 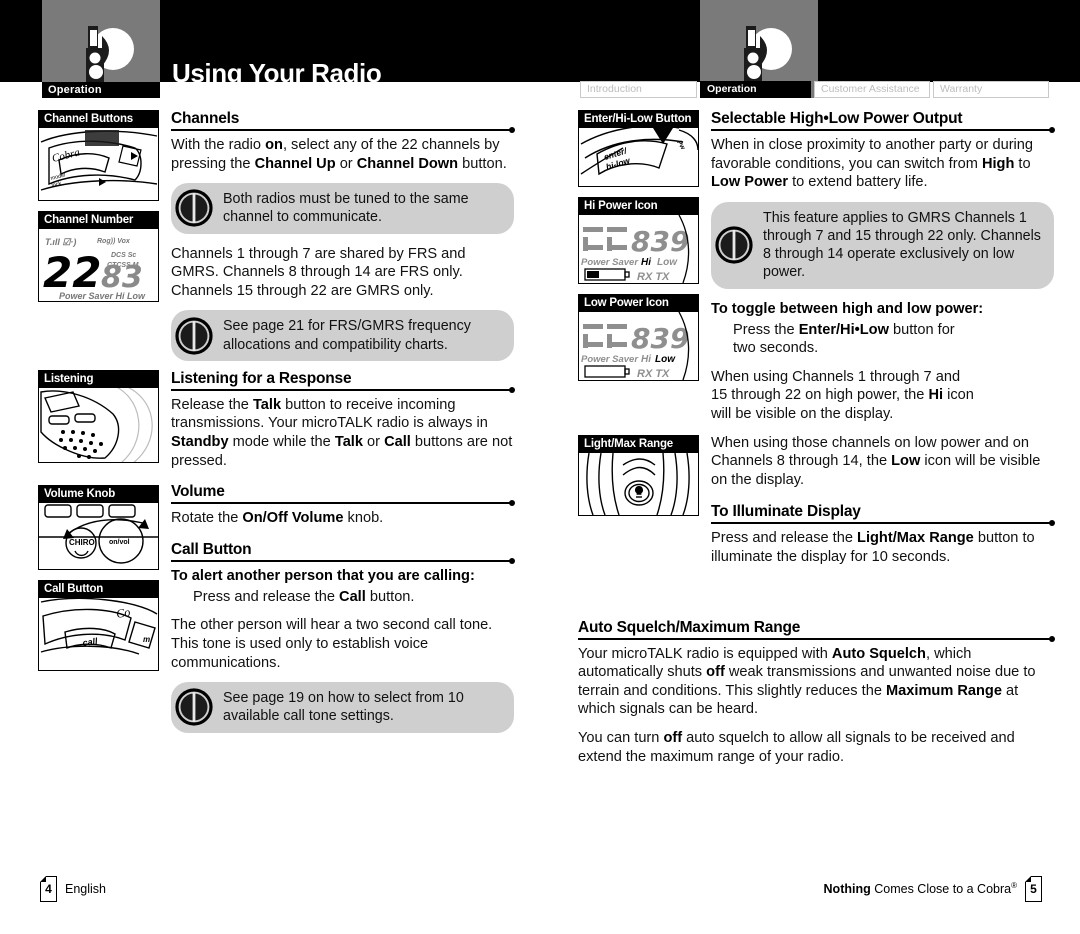 I want to click on footer-tagline: Nothing Comes Close to a Cobra®, so click(x=920, y=888).